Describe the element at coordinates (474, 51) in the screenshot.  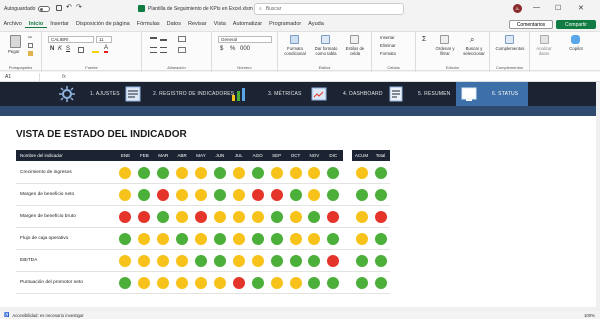
I see `find-select-button: Buscar y seleccionar` at that location.